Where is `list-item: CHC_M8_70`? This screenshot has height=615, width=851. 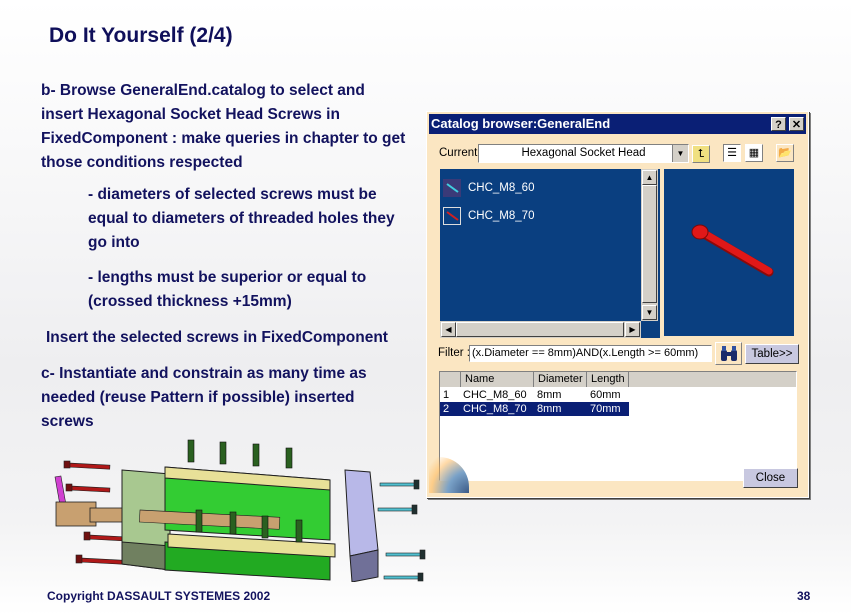 list-item: CHC_M8_70 is located at coordinates (488, 216).